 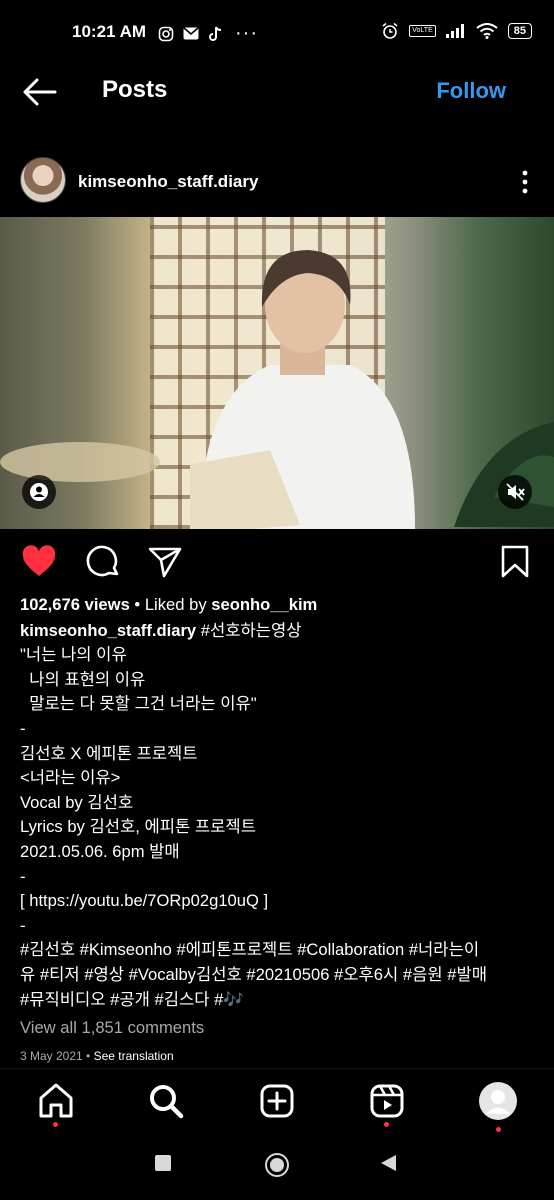 I want to click on caption-line: kimseonho_staff.diary #선호하는영상, so click(x=280, y=631).